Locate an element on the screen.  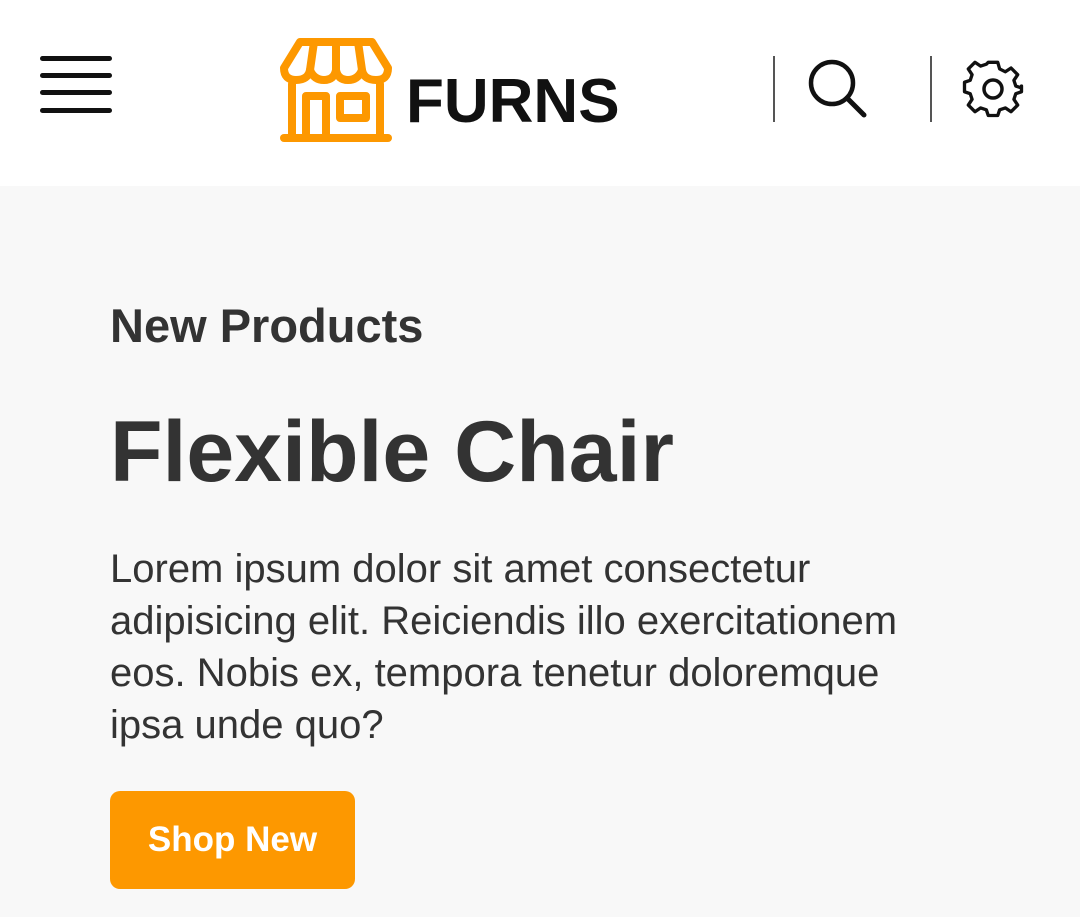
brand-name: FURNS is located at coordinates (513, 101).